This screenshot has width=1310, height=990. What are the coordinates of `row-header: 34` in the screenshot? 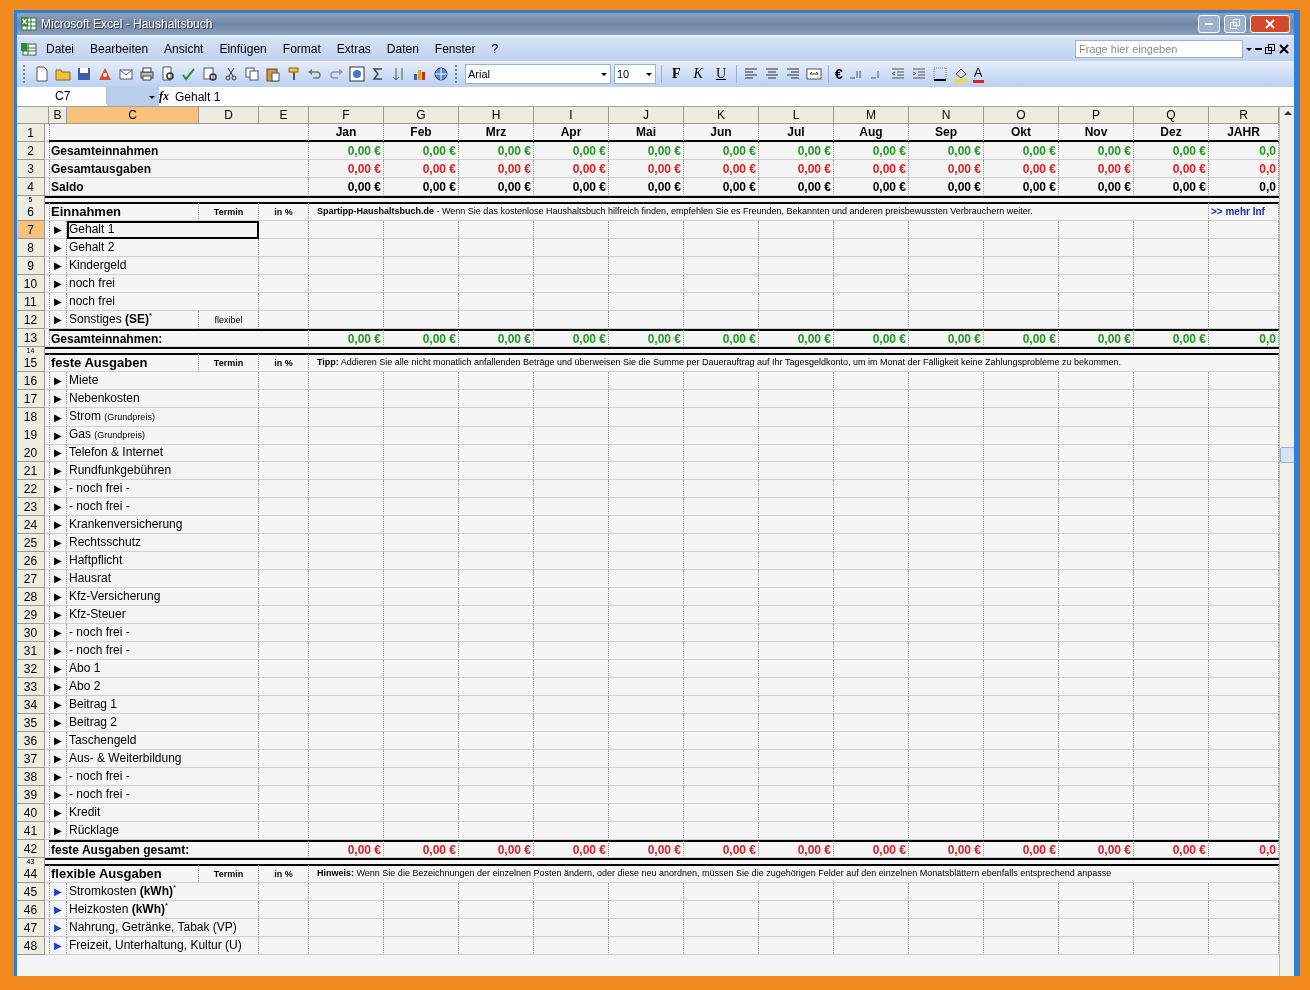 It's located at (31, 705).